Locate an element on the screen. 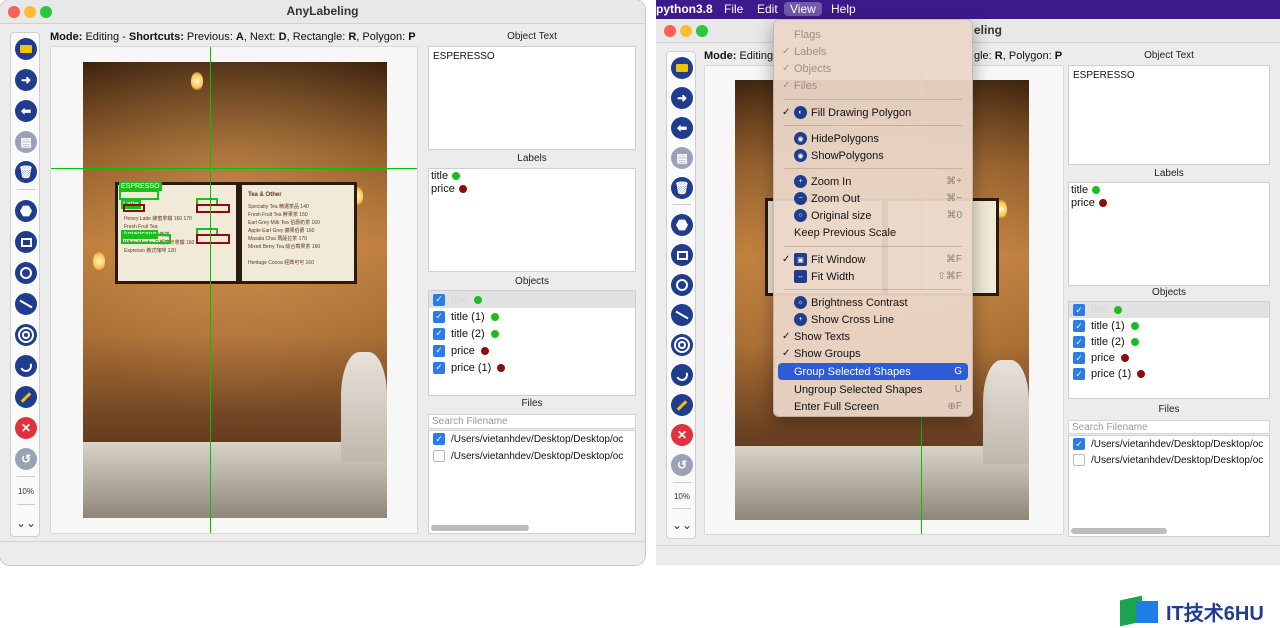 This screenshot has height=628, width=1280. menu-view: View is located at coordinates (803, 9).